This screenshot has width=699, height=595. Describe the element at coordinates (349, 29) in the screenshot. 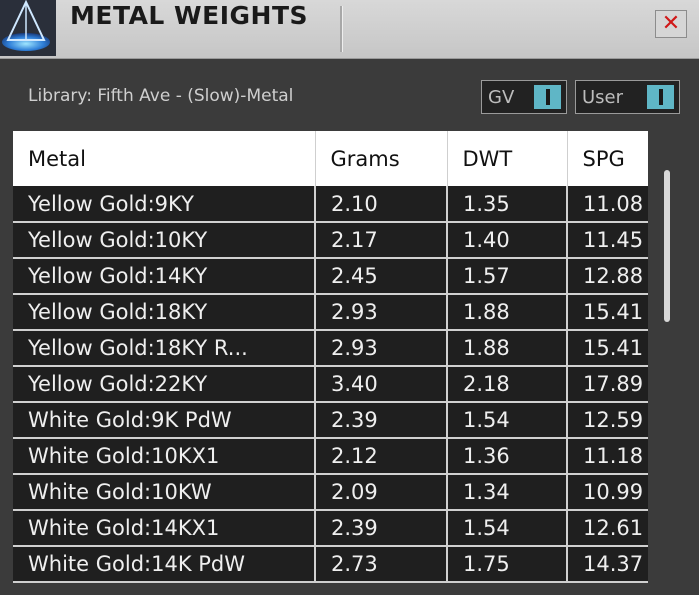

I see `title-bar: METAL WEIGHTS ✕` at that location.